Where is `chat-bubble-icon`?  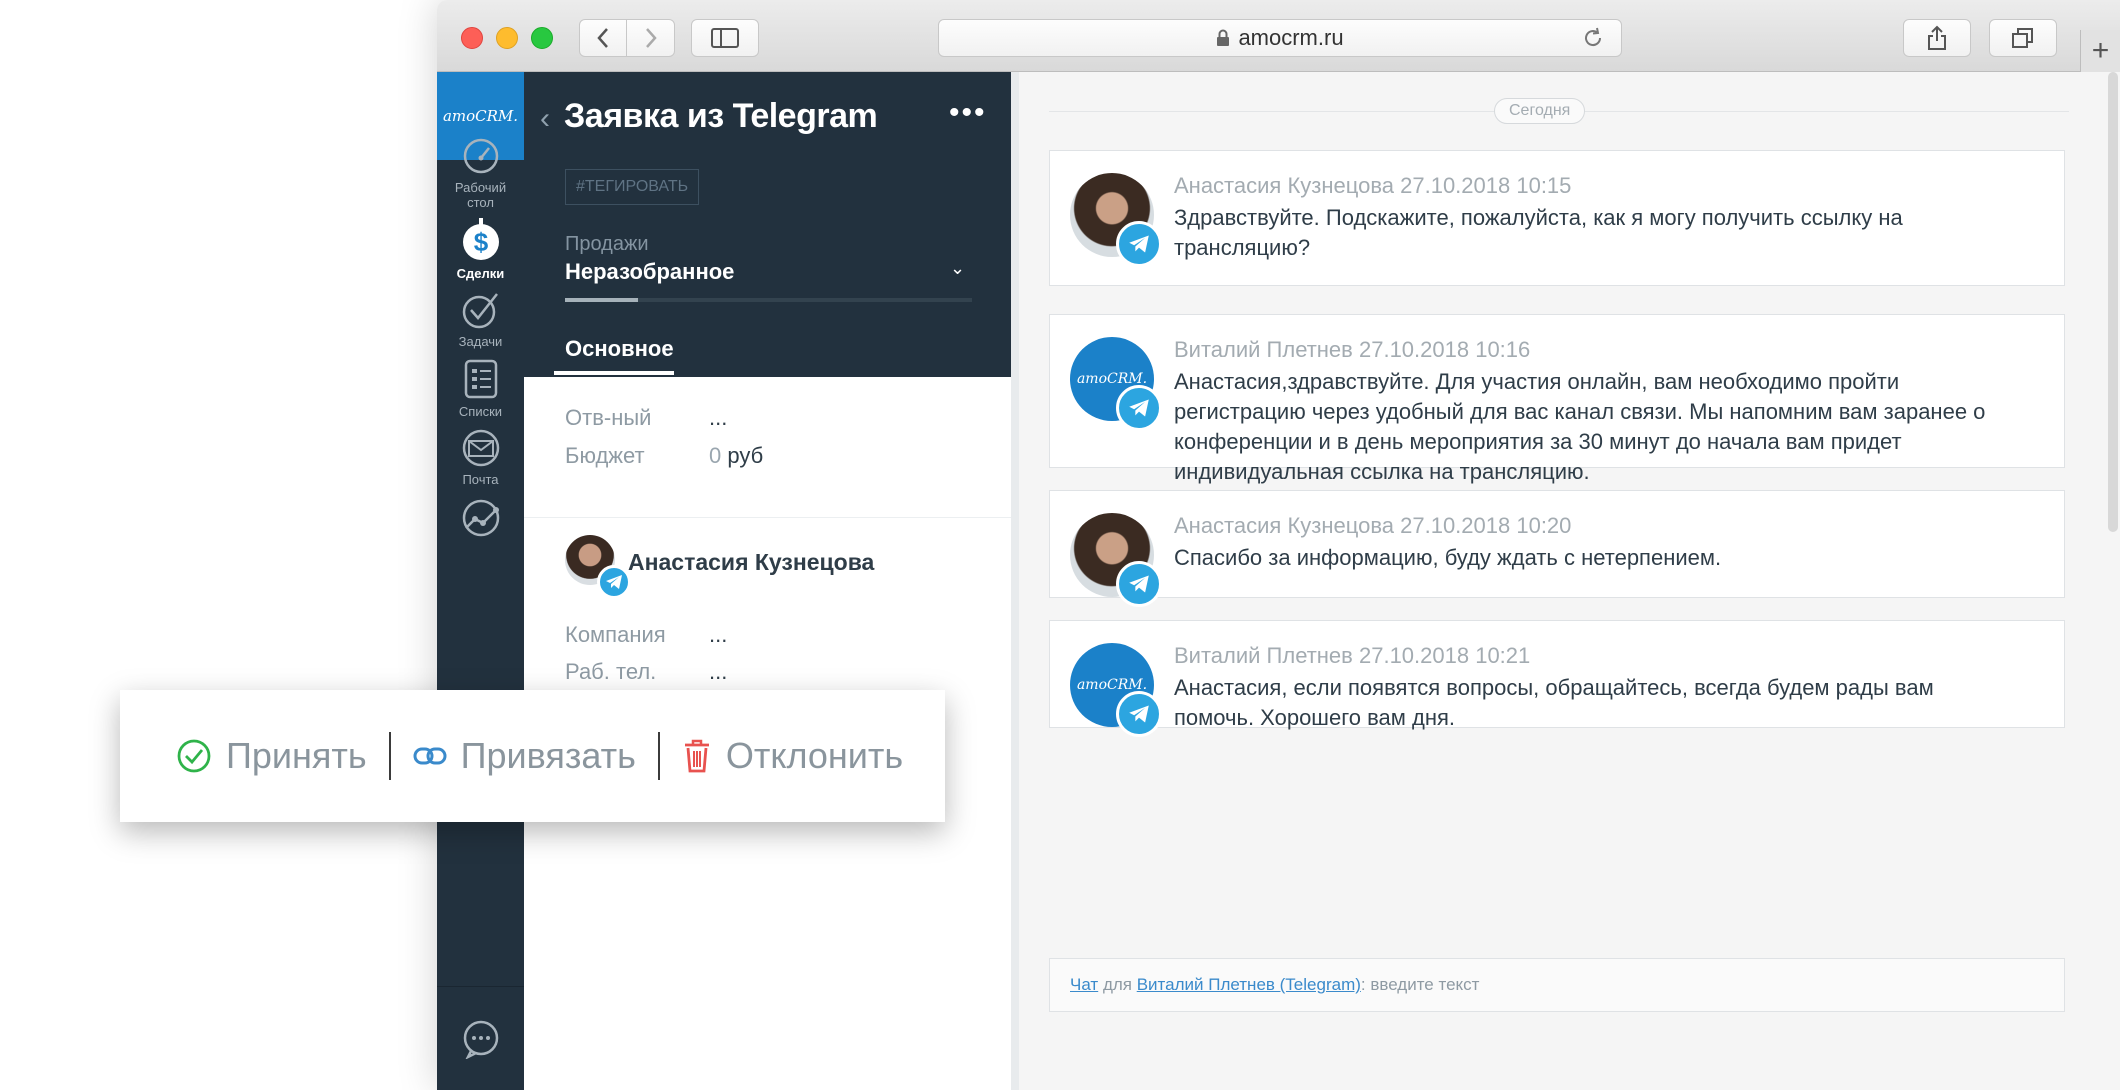
chat-bubble-icon is located at coordinates (480, 1039).